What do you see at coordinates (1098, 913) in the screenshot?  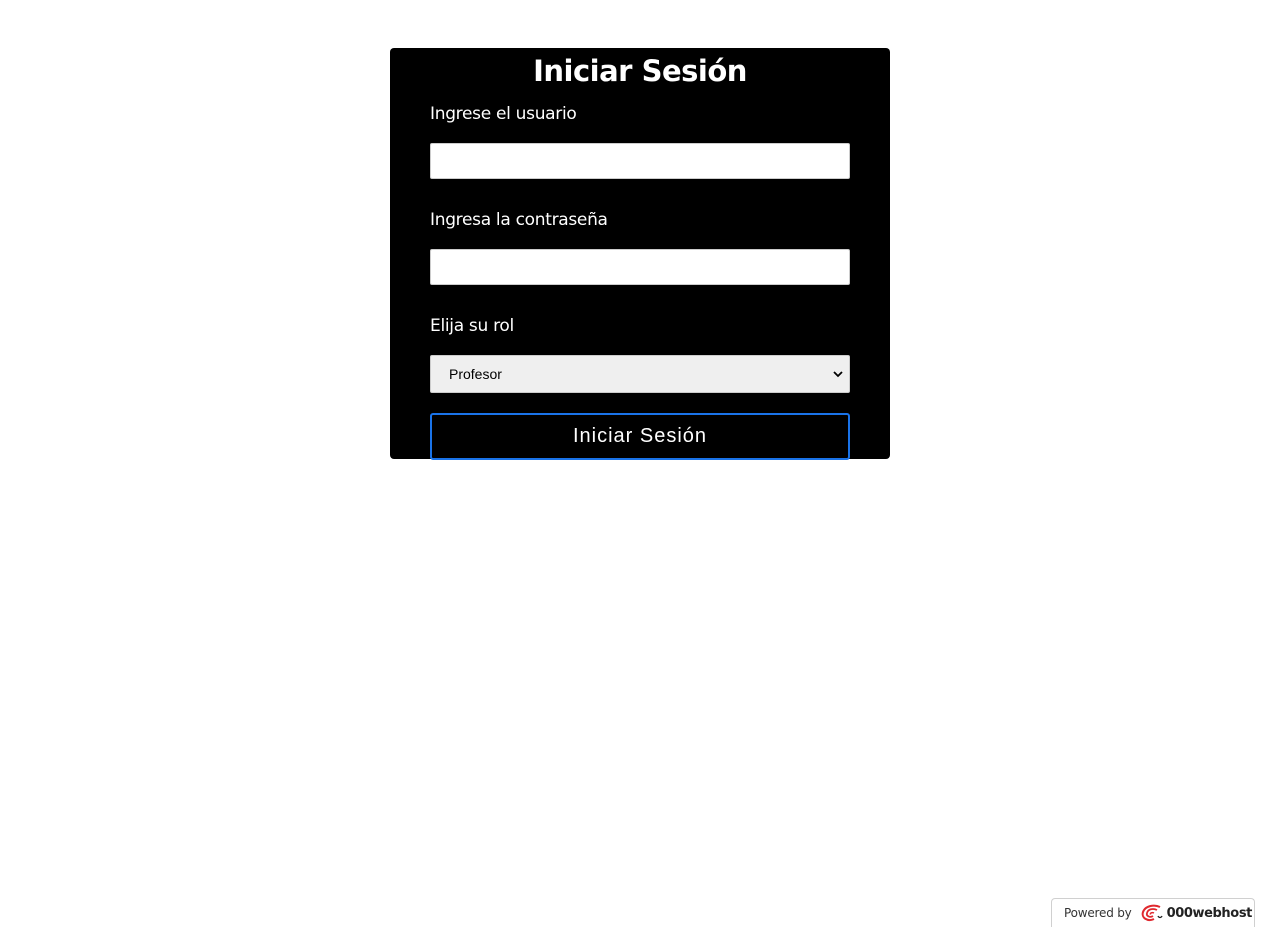 I see `powered-by-text: Powered by` at bounding box center [1098, 913].